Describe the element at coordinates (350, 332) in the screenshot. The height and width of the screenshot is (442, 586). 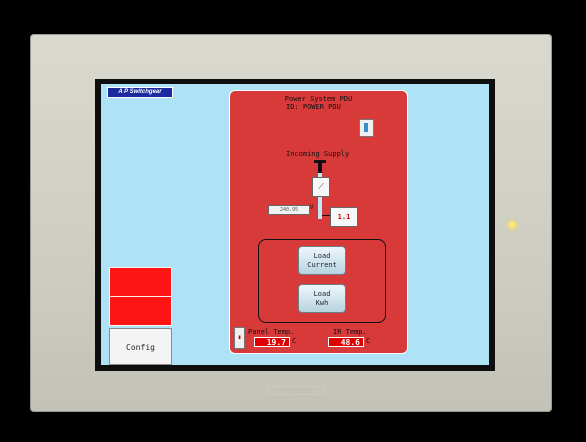
I see `ir-temp-label: IR Temp.` at that location.